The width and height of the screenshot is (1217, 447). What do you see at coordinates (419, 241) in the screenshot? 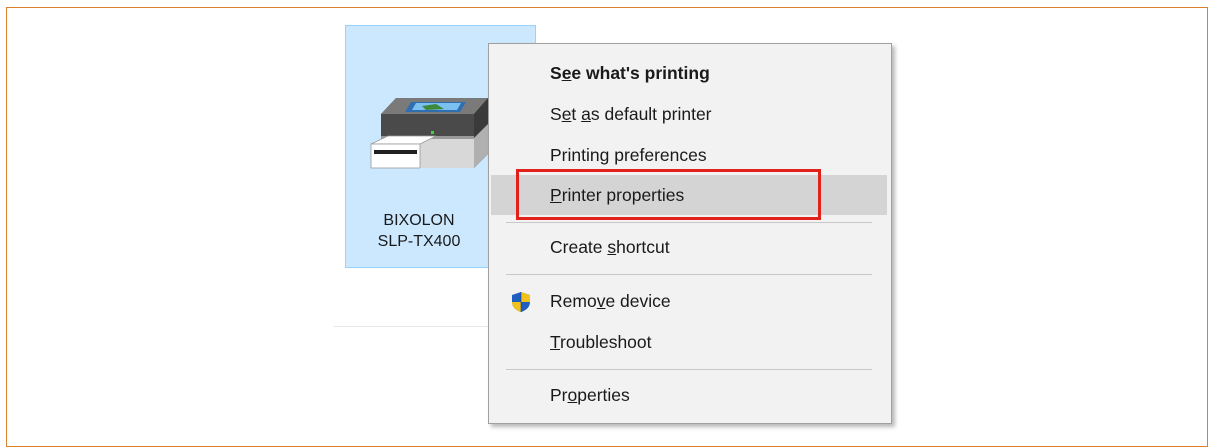
I see `device-name-line2: SLP-TX400` at bounding box center [419, 241].